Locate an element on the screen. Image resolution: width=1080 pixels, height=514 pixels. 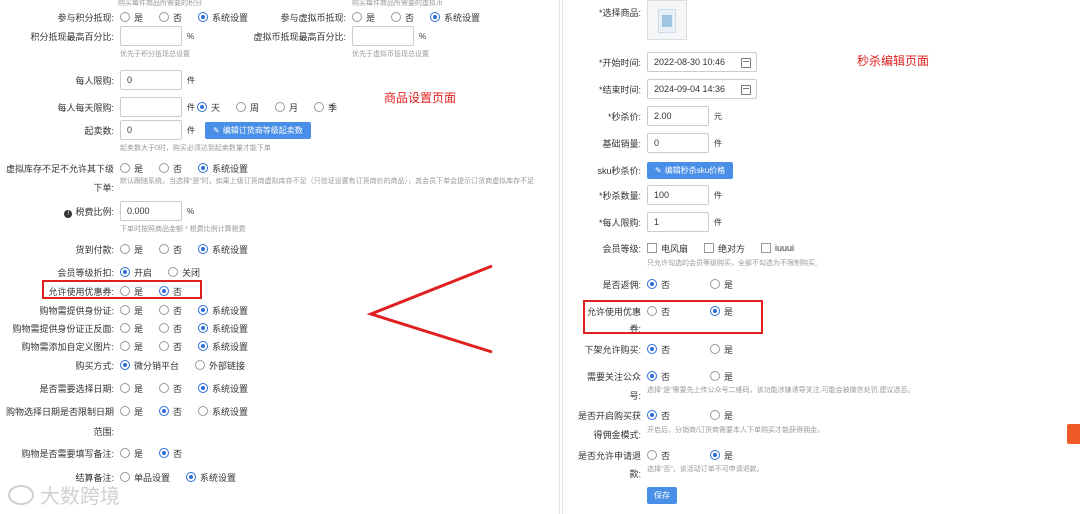
radio-quarter: 季 is located at coordinates (325, 107).